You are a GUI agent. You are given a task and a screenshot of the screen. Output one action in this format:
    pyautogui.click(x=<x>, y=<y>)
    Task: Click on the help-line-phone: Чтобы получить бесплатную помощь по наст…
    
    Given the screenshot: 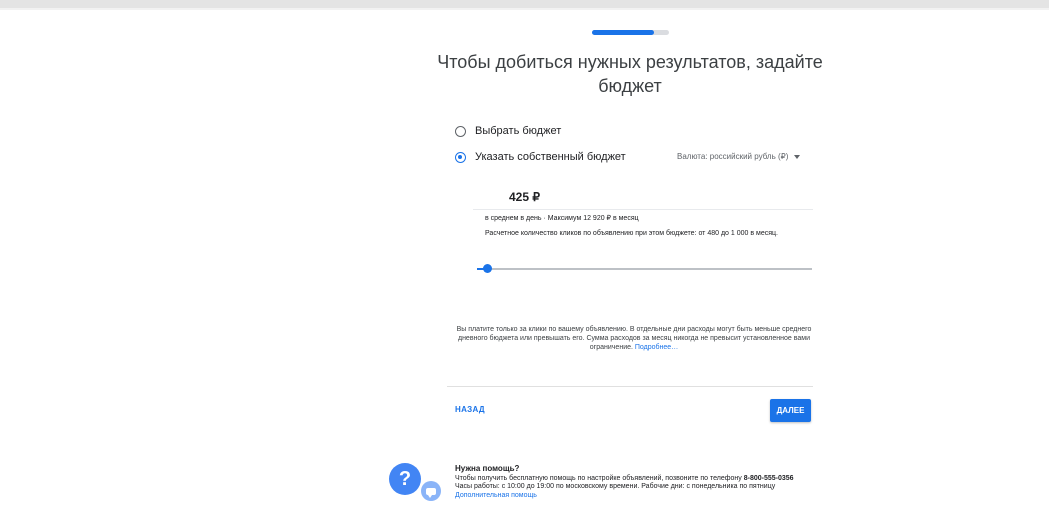 What is the action you would take?
    pyautogui.click(x=680, y=479)
    